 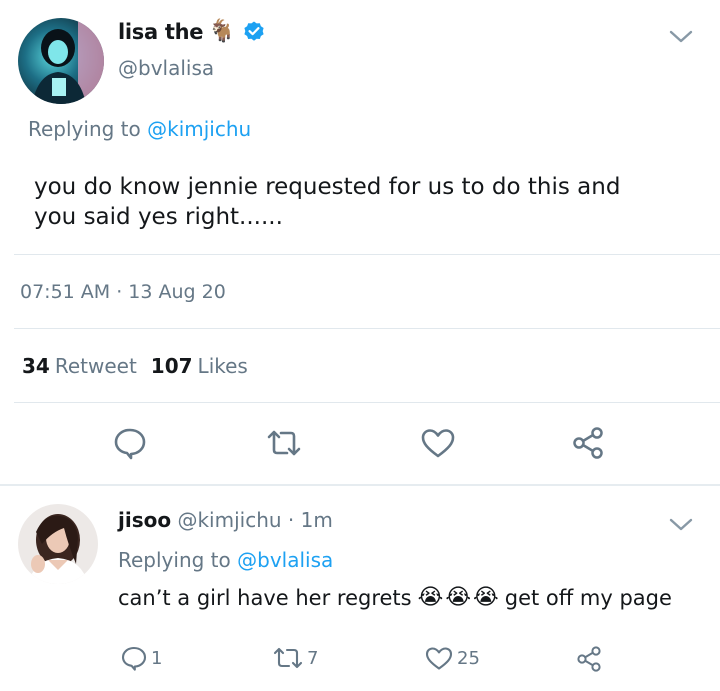 What do you see at coordinates (223, 366) in the screenshot?
I see `likes-label: Likes` at bounding box center [223, 366].